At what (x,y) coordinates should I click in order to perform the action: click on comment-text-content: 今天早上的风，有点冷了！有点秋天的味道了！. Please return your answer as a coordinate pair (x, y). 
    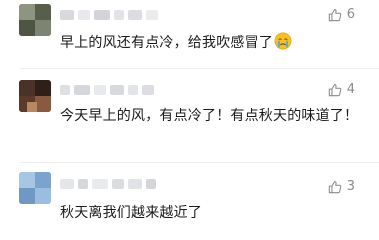
    Looking at the image, I should click on (209, 116).